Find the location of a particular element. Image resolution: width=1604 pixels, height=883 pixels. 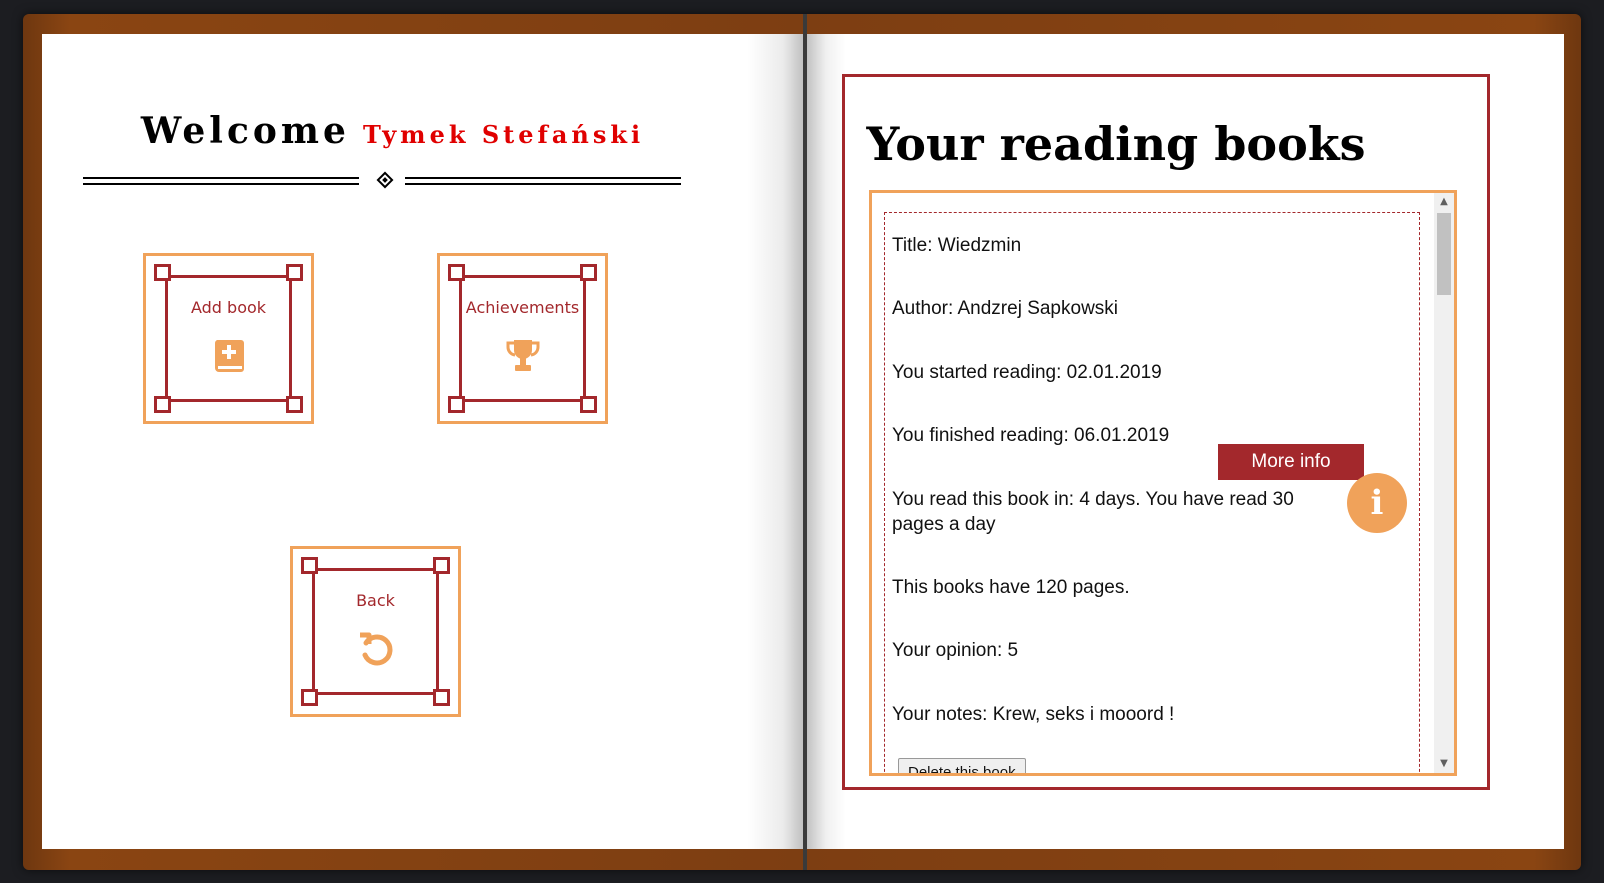

scrollbar: ▲ ▼ is located at coordinates (1444, 483).